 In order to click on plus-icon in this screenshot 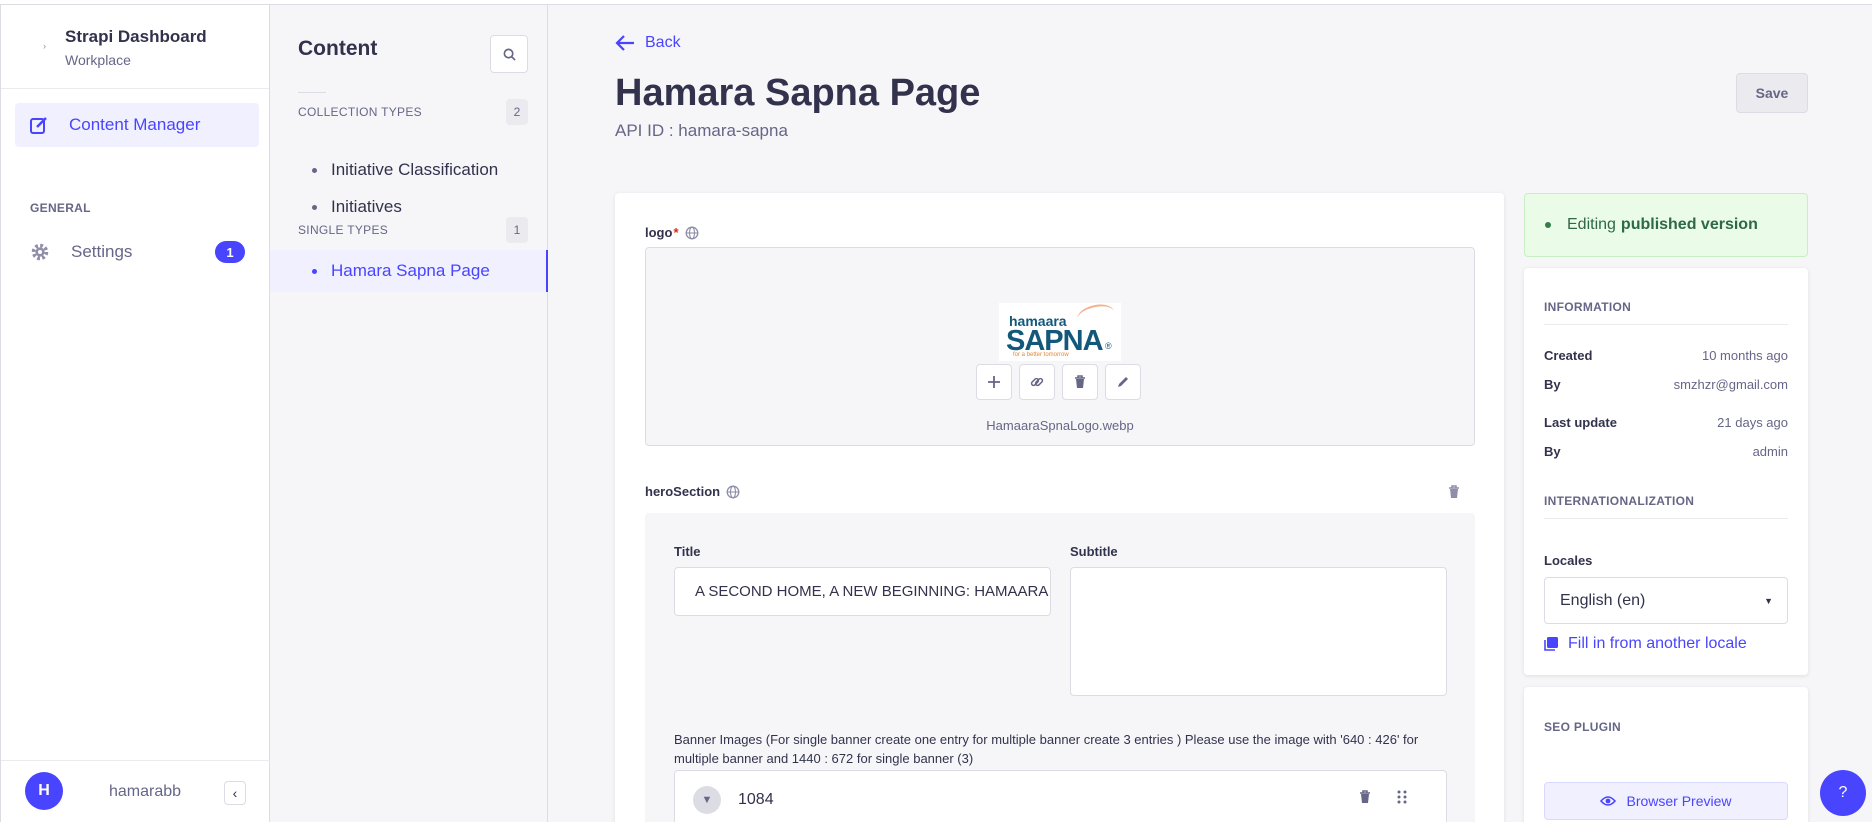, I will do `click(994, 382)`.